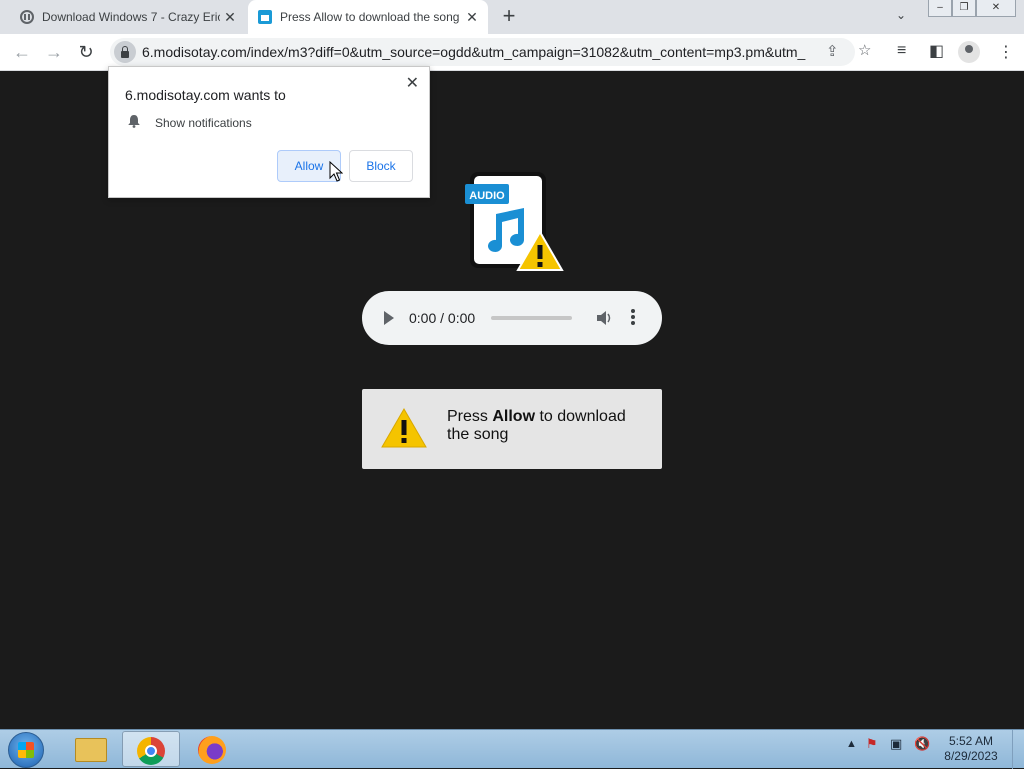 This screenshot has height=769, width=1024. Describe the element at coordinates (86, 52) in the screenshot. I see `reload-icon: ↻` at that location.